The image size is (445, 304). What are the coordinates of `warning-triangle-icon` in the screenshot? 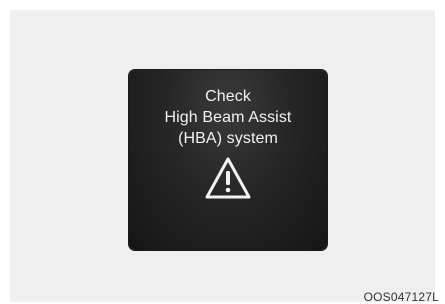 It's located at (228, 178).